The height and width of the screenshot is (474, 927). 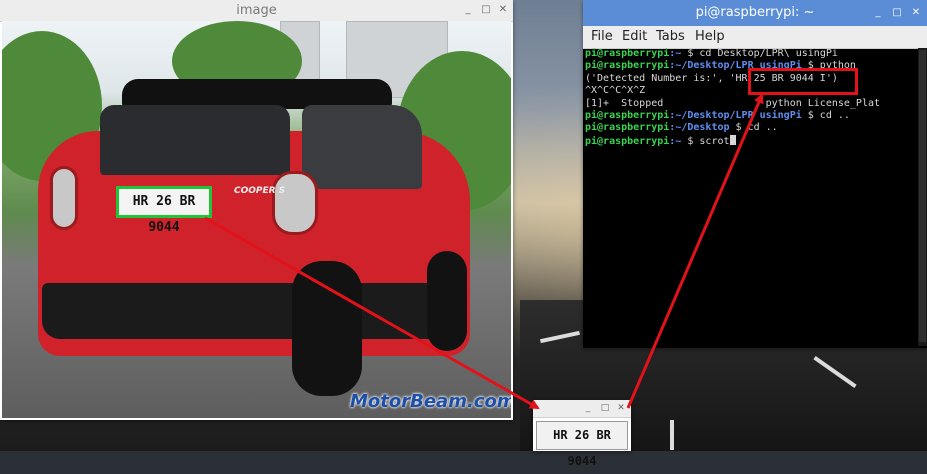 What do you see at coordinates (695, 251) in the screenshot?
I see `arrow-crop-to-result` at bounding box center [695, 251].